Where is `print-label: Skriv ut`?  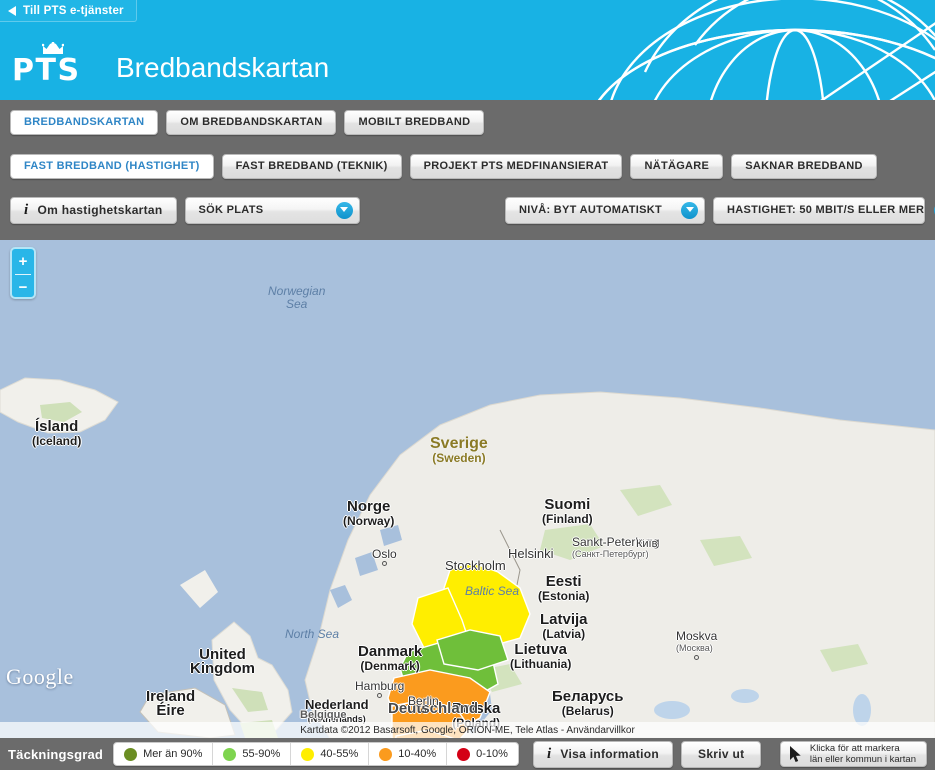
print-label: Skriv ut is located at coordinates (721, 754).